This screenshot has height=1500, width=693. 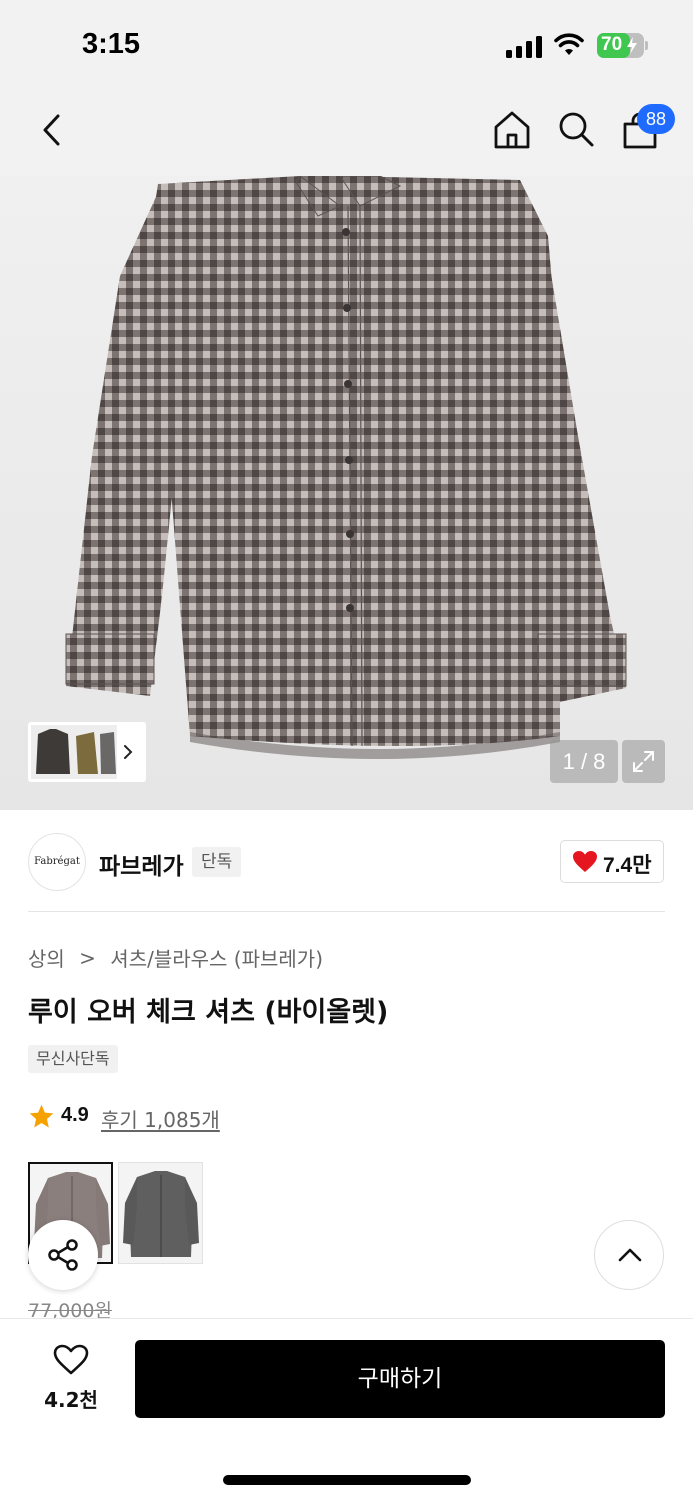 I want to click on product-title: 루이 오버 체크 셔츠 (바이올렛), so click(x=208, y=1012).